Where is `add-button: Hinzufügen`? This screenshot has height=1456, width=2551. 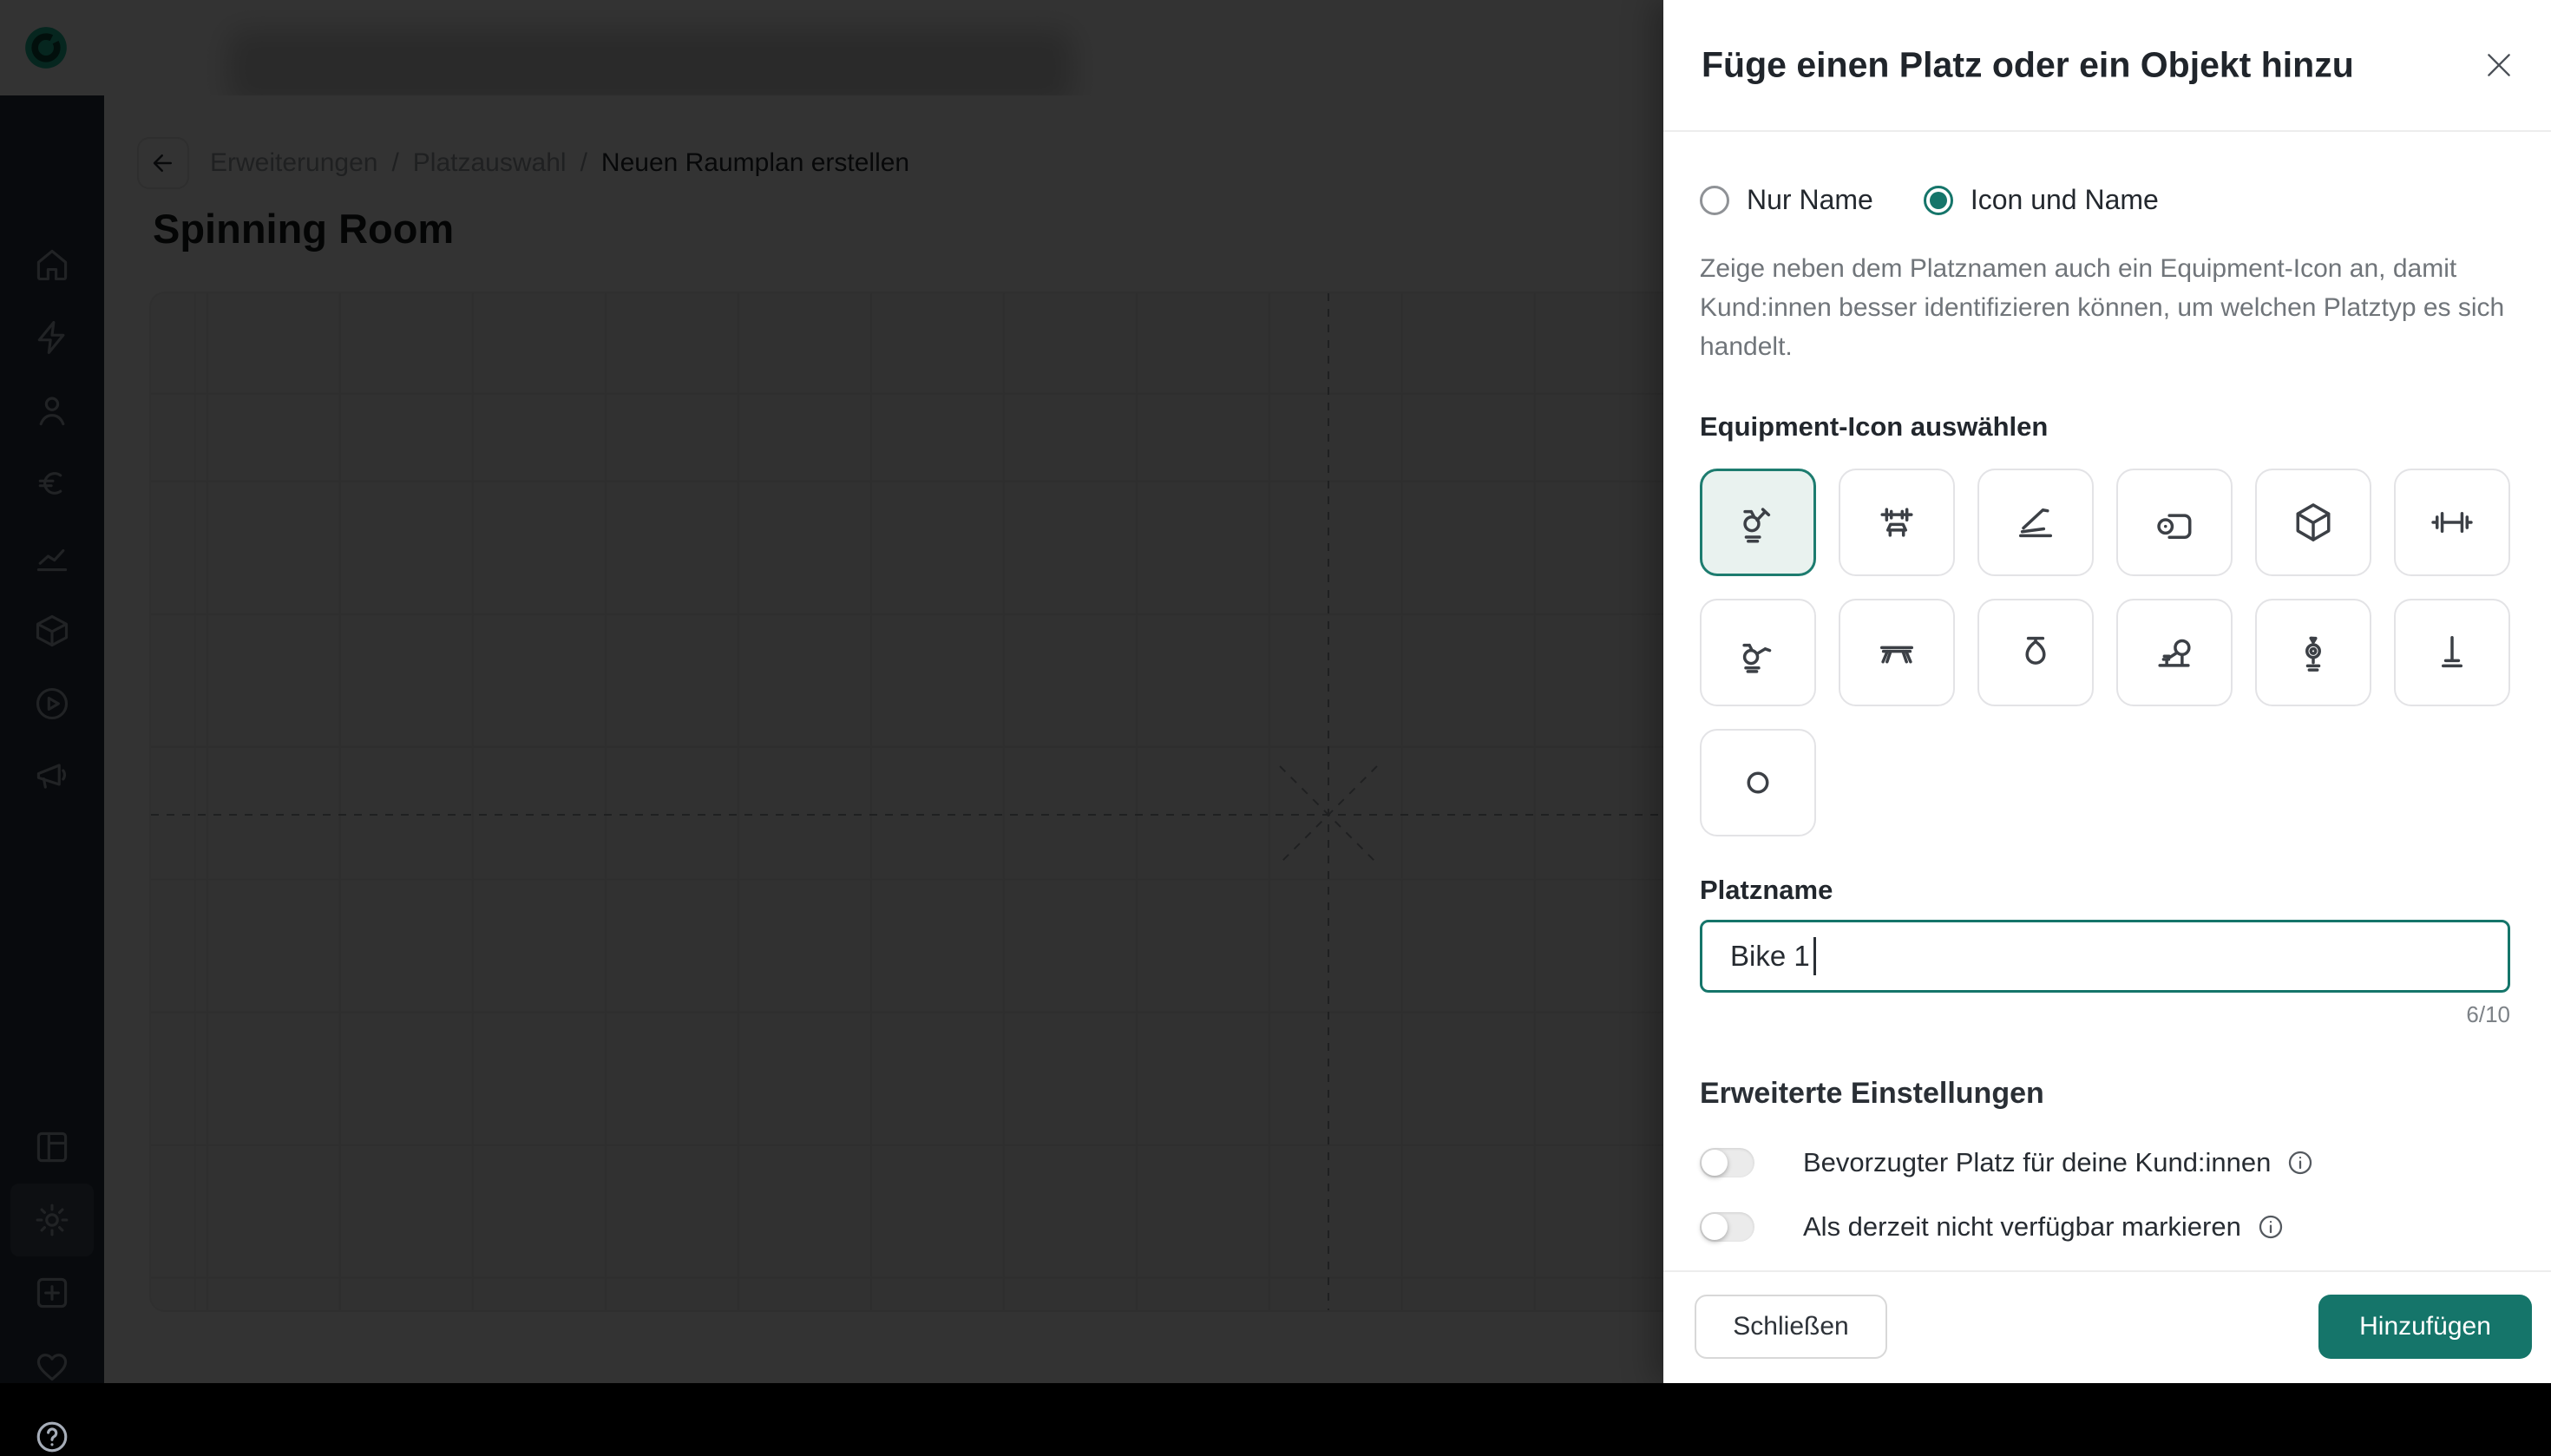
add-button: Hinzufügen is located at coordinates (2425, 1327).